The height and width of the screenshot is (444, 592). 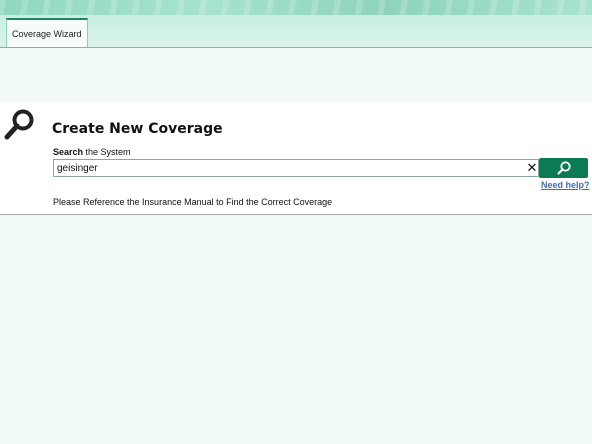 What do you see at coordinates (68, 152) in the screenshot?
I see `search-label-bold: Search` at bounding box center [68, 152].